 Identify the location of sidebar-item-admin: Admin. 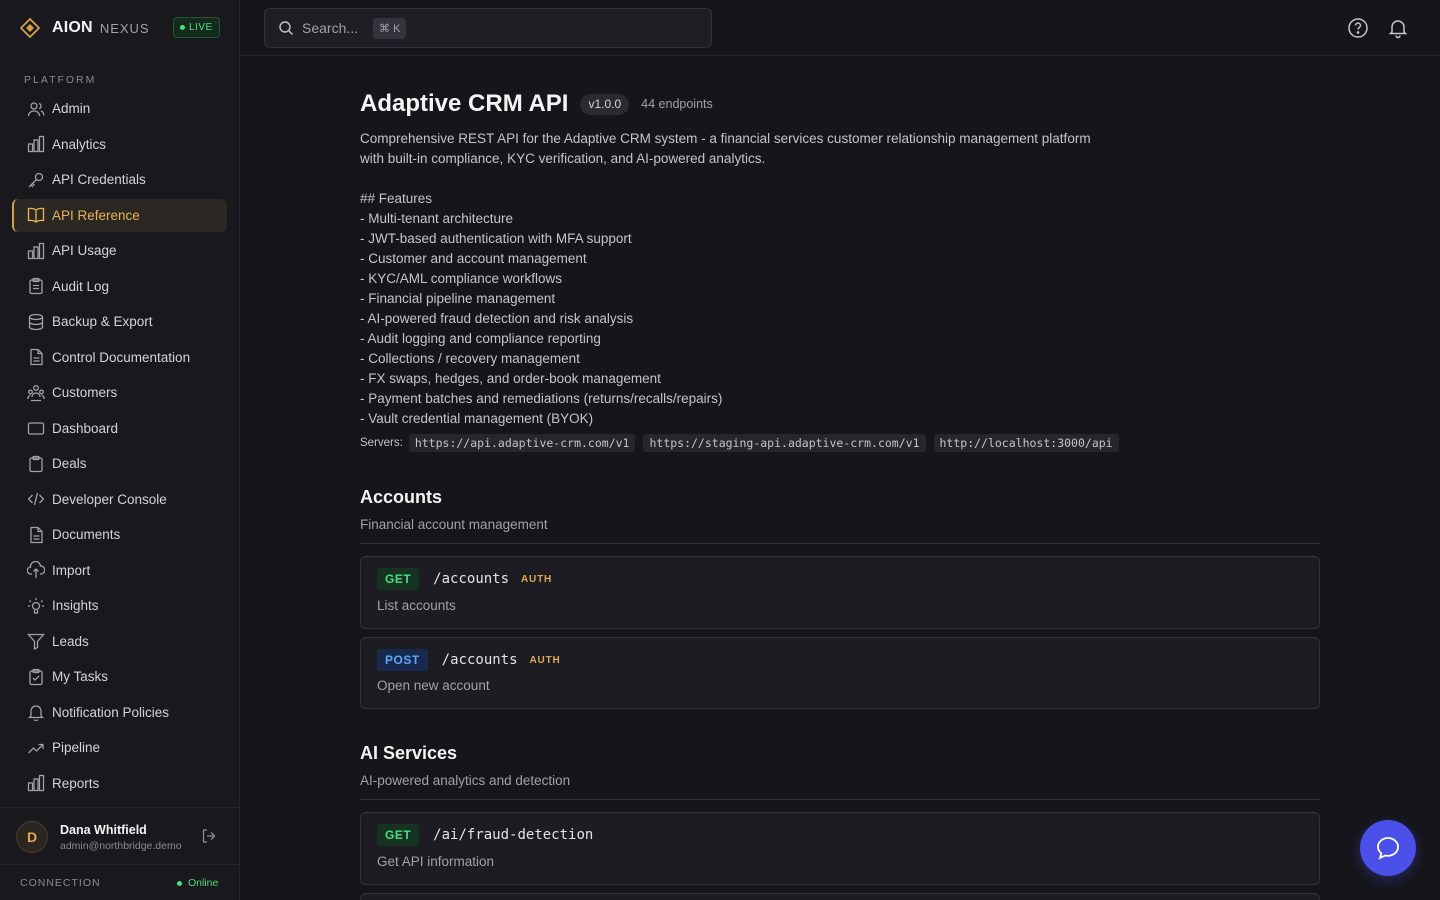
(119, 108).